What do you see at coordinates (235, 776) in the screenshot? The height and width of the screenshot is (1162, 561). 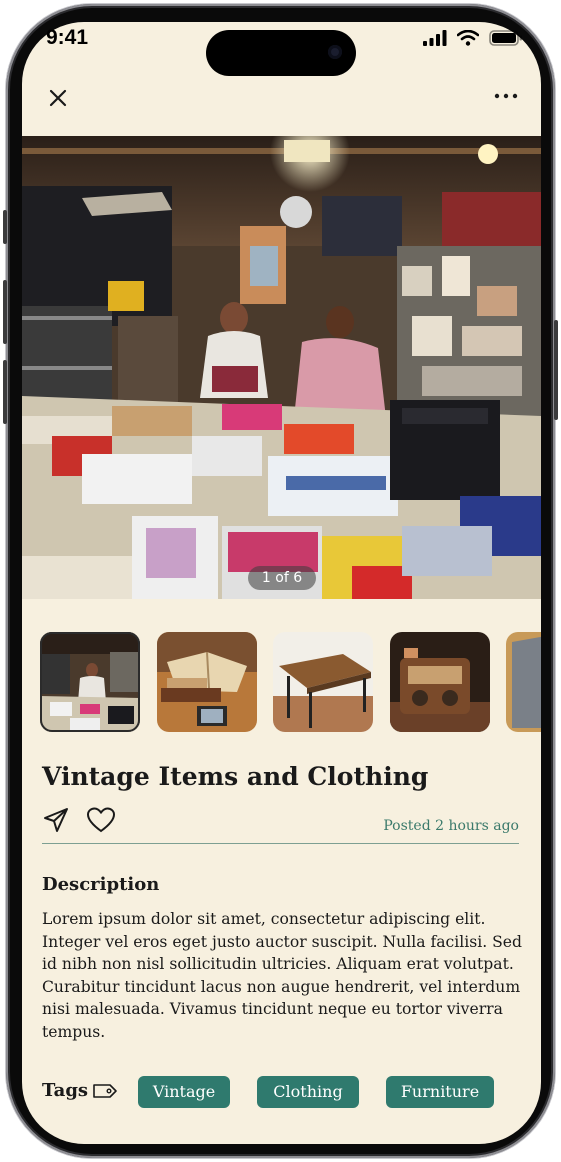 I see `listing-title: Vintage Items and Clothing` at bounding box center [235, 776].